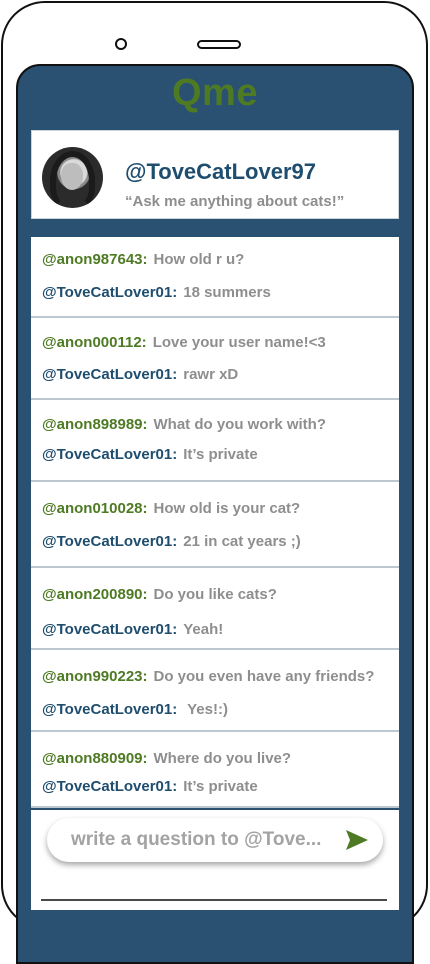 This screenshot has height=964, width=430. I want to click on question-line: @anon010028: How old is your cat?, so click(171, 508).